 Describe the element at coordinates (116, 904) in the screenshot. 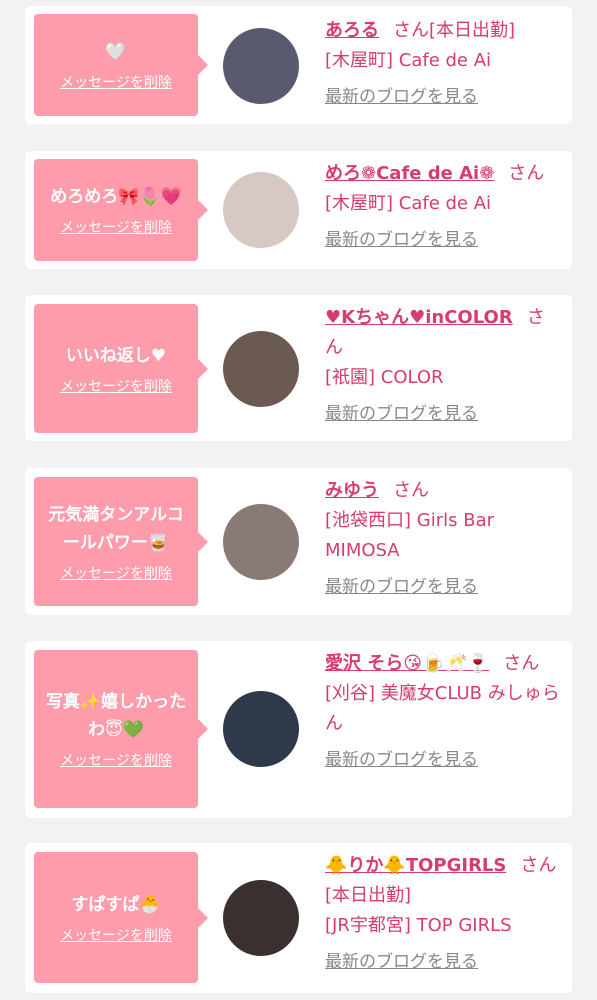

I see `message-text: すぱすぱ🐣` at that location.